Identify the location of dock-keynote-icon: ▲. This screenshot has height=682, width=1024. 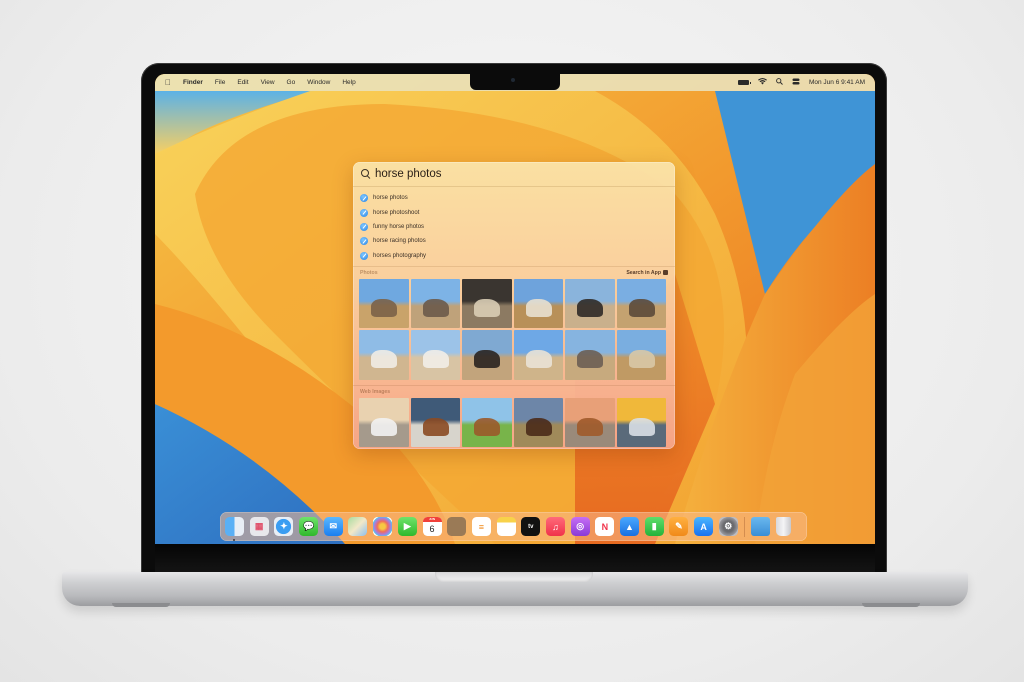
(629, 526).